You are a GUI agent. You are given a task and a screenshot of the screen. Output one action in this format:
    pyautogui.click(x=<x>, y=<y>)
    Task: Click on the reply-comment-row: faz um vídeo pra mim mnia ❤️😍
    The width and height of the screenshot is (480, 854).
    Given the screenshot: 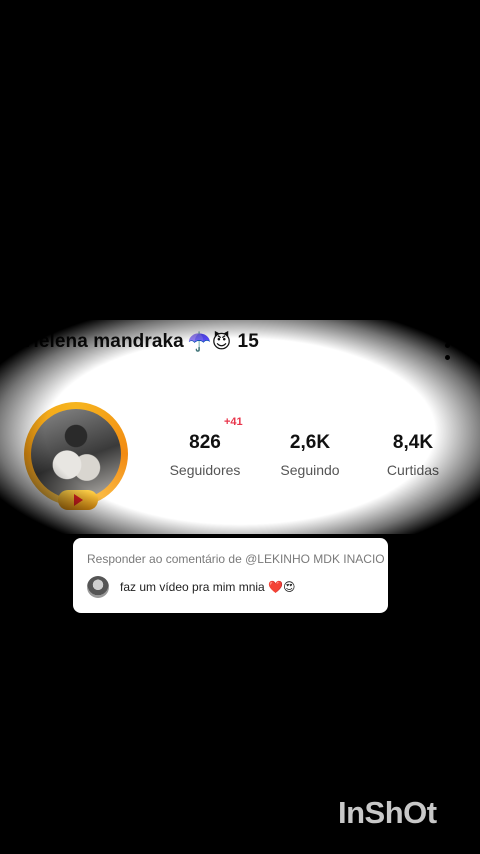 What is the action you would take?
    pyautogui.click(x=191, y=587)
    